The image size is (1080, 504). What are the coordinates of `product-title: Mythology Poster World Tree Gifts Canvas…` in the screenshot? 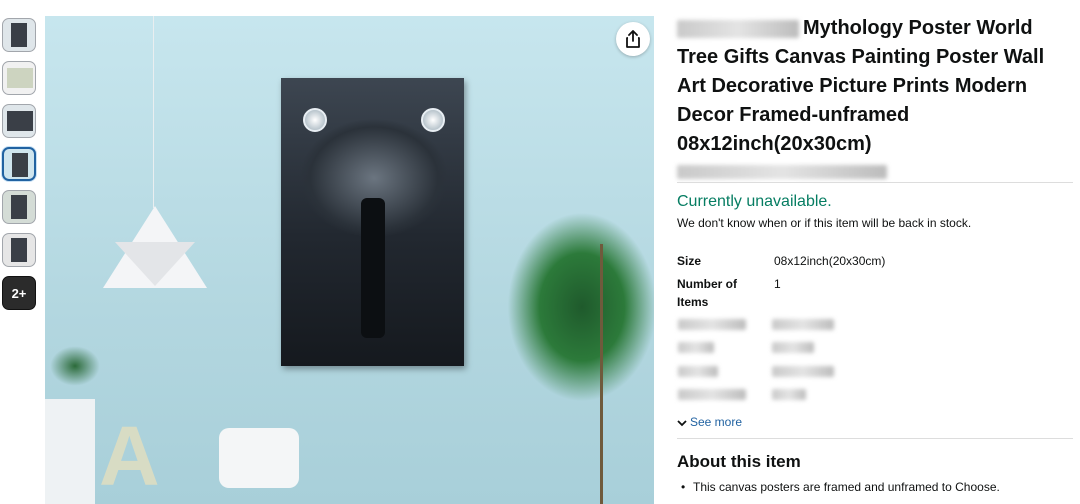 It's located at (861, 86).